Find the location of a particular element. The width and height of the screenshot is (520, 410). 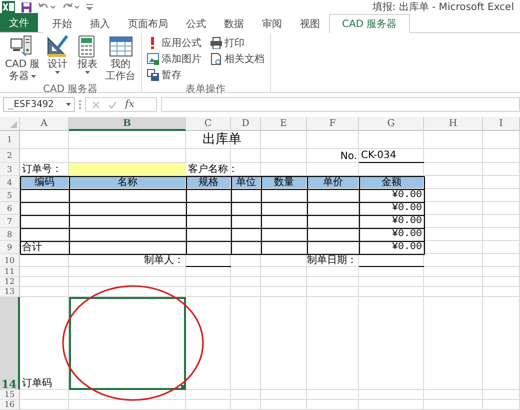

table-cell-text: 合计 is located at coordinates (32, 247).